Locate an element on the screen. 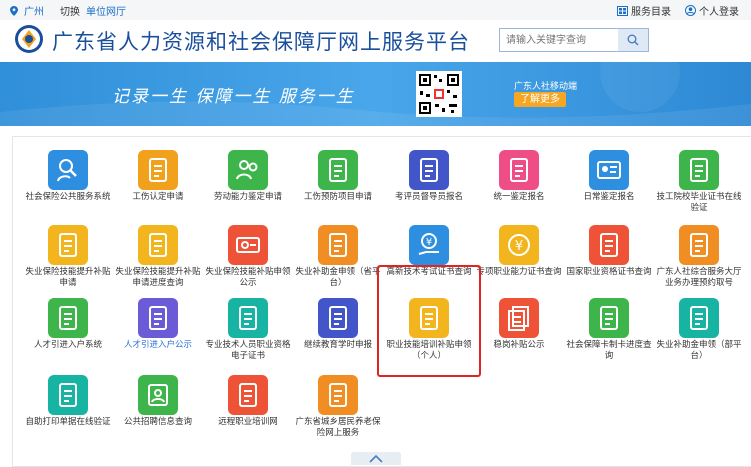 The image size is (751, 467). yuan-document-icon is located at coordinates (699, 318).